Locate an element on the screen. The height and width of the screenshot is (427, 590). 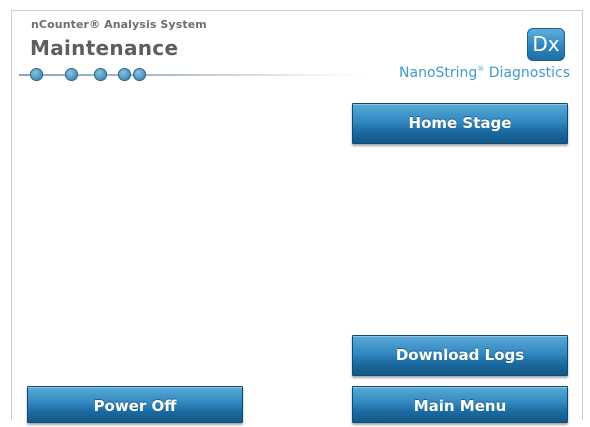
dx-logo: Dx is located at coordinates (546, 44).